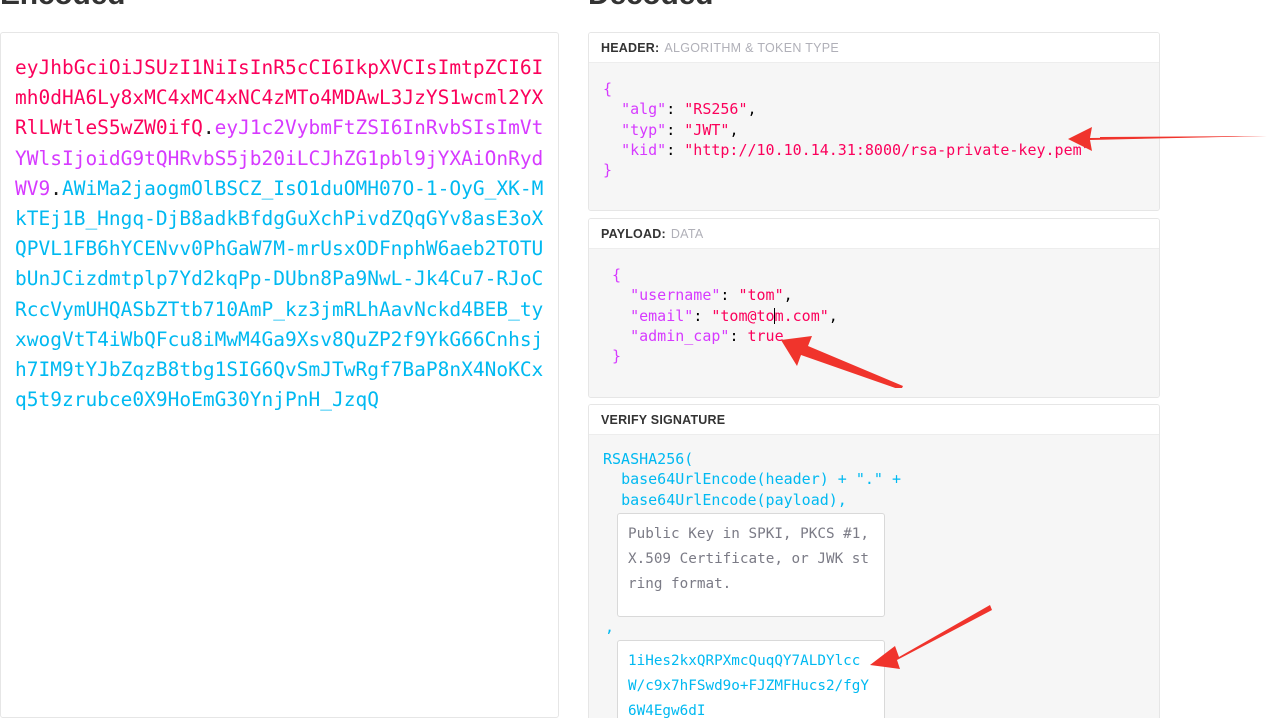 The image size is (1267, 718). What do you see at coordinates (644, 129) in the screenshot?
I see `header-key-typ: "typ"` at bounding box center [644, 129].